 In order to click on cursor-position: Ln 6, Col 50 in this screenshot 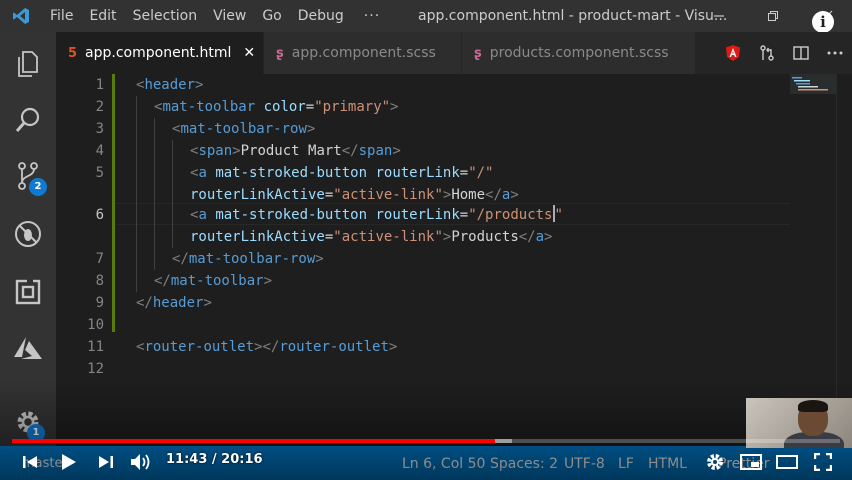, I will do `click(443, 463)`.